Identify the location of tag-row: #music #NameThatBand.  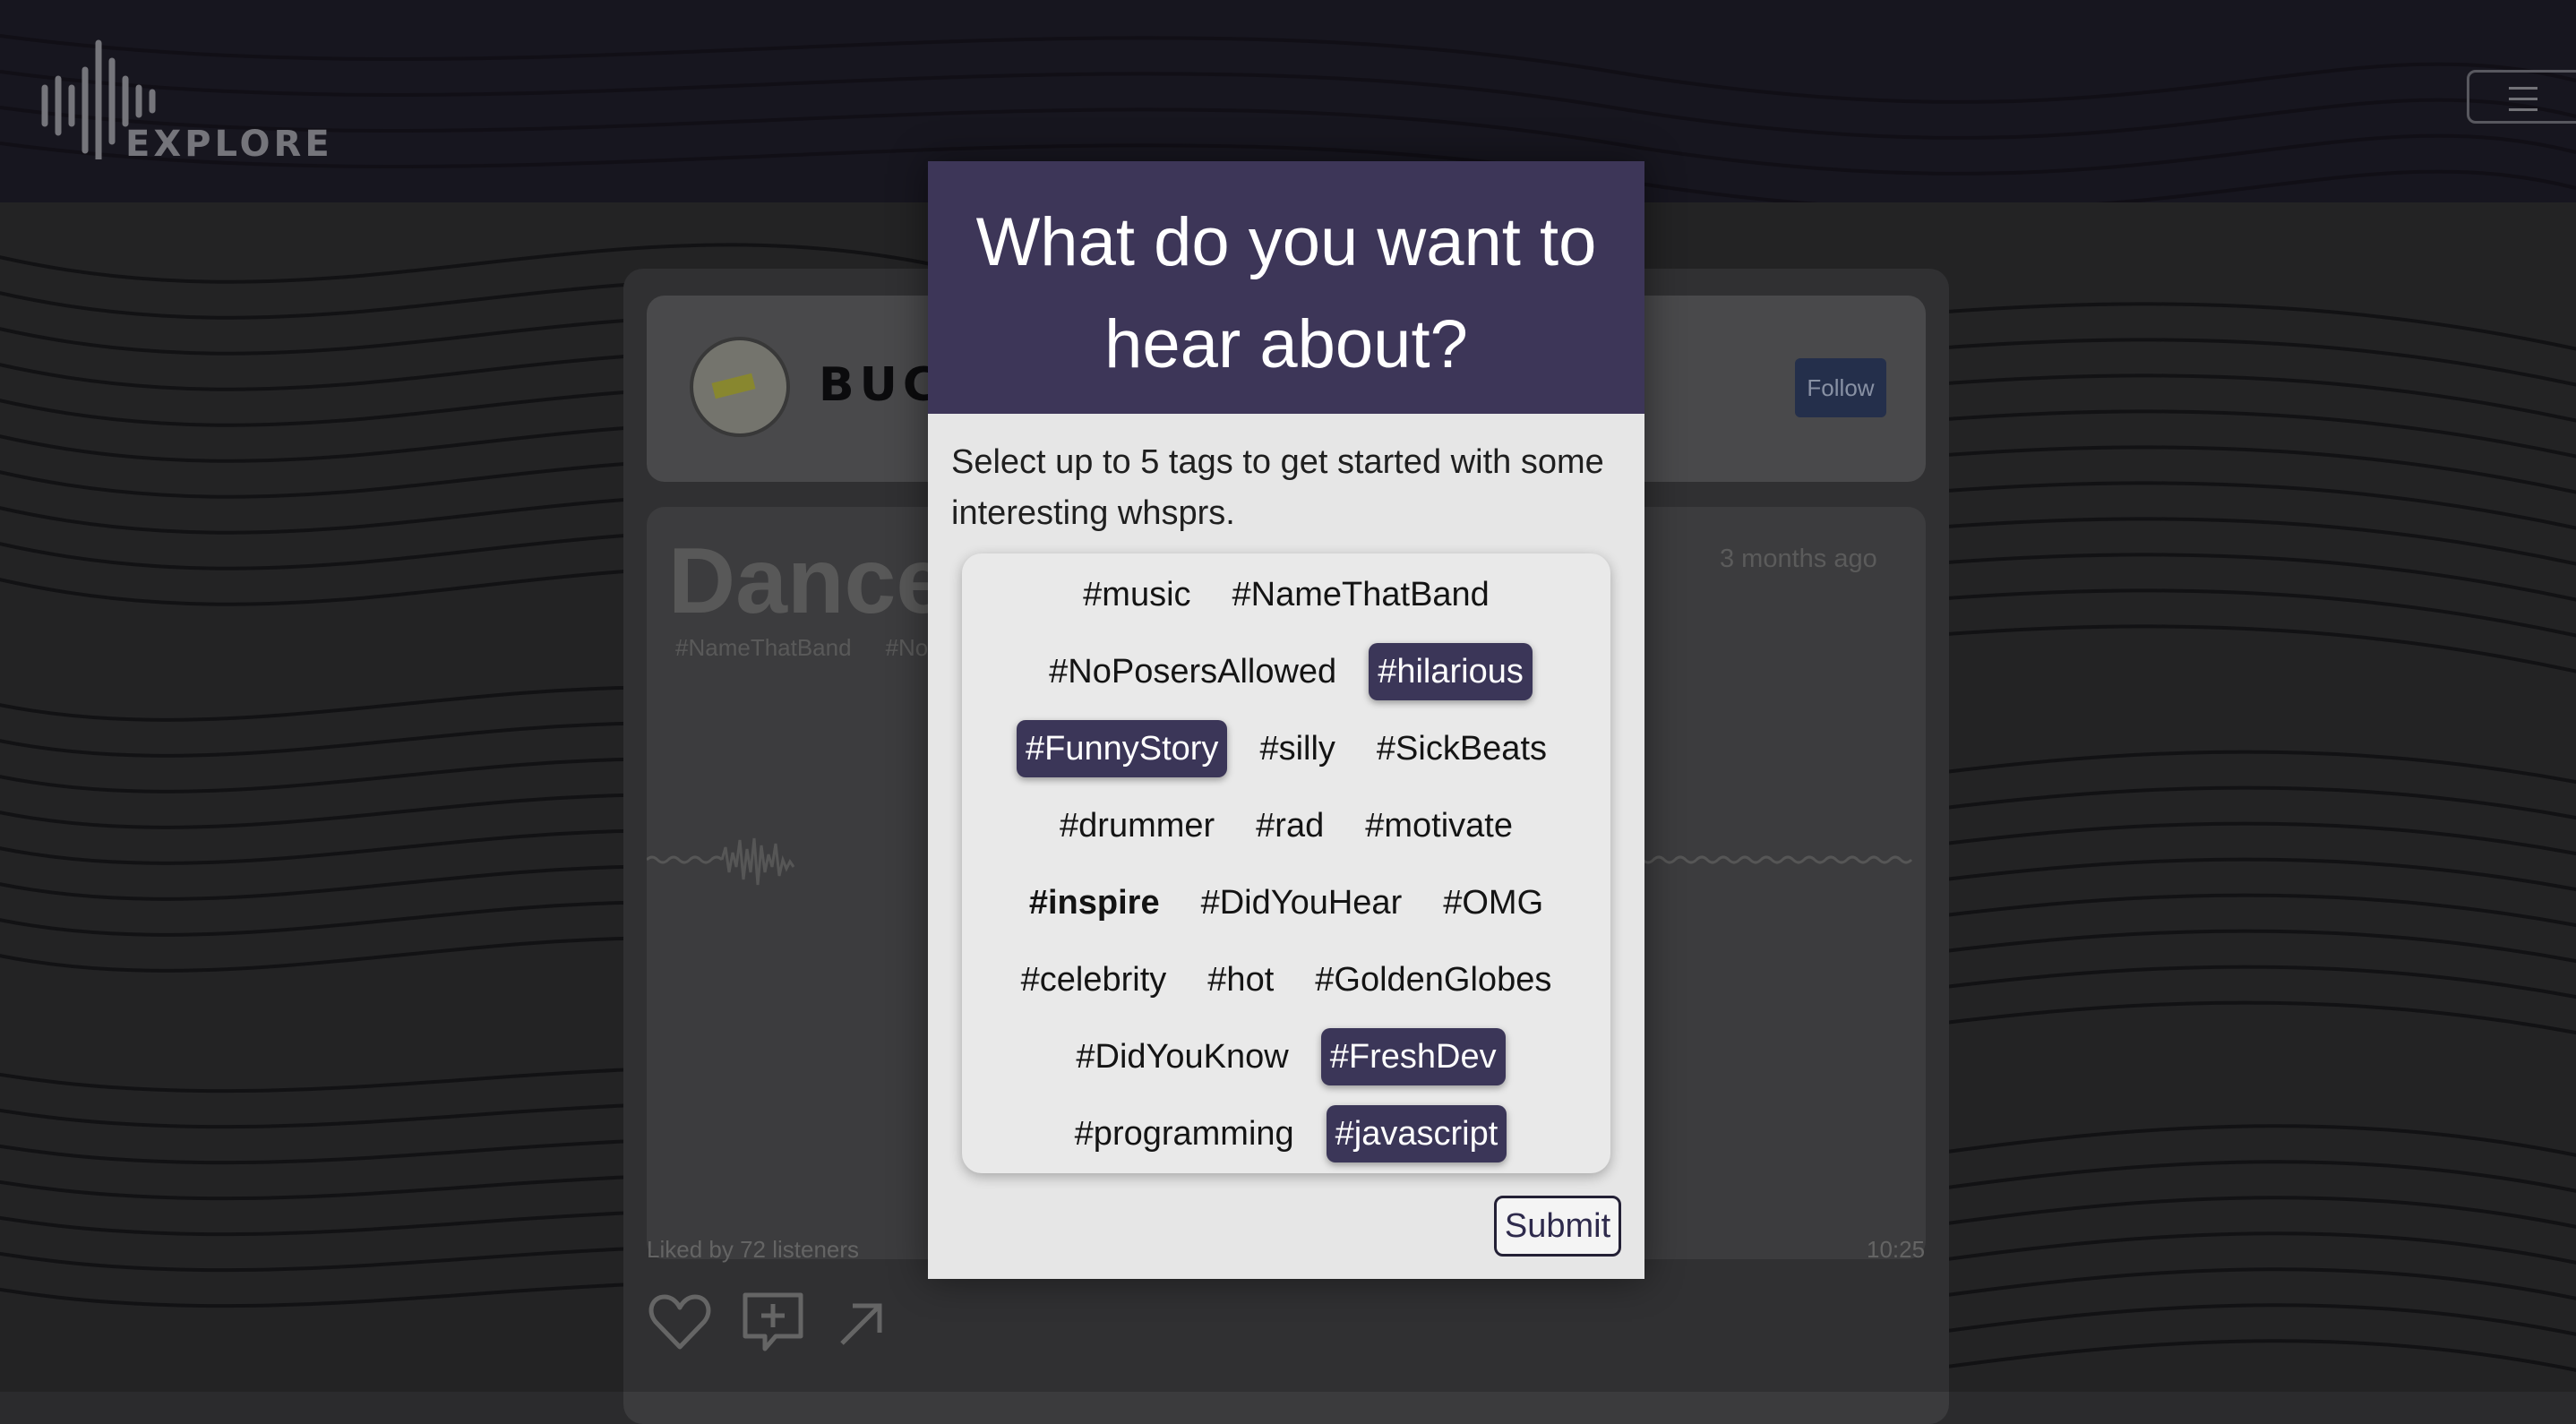
(1286, 594).